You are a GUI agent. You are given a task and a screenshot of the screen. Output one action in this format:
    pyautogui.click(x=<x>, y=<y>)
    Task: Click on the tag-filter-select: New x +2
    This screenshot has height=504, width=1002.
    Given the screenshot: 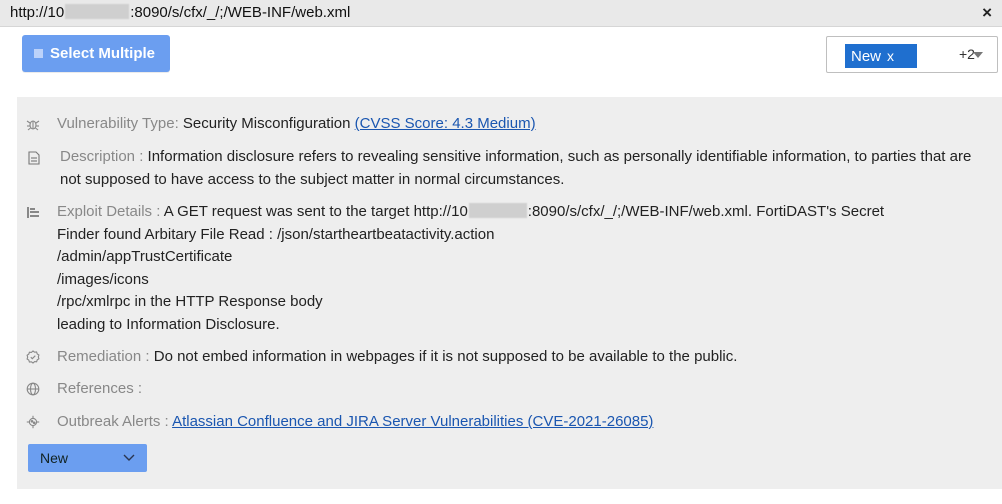 What is the action you would take?
    pyautogui.click(x=912, y=54)
    